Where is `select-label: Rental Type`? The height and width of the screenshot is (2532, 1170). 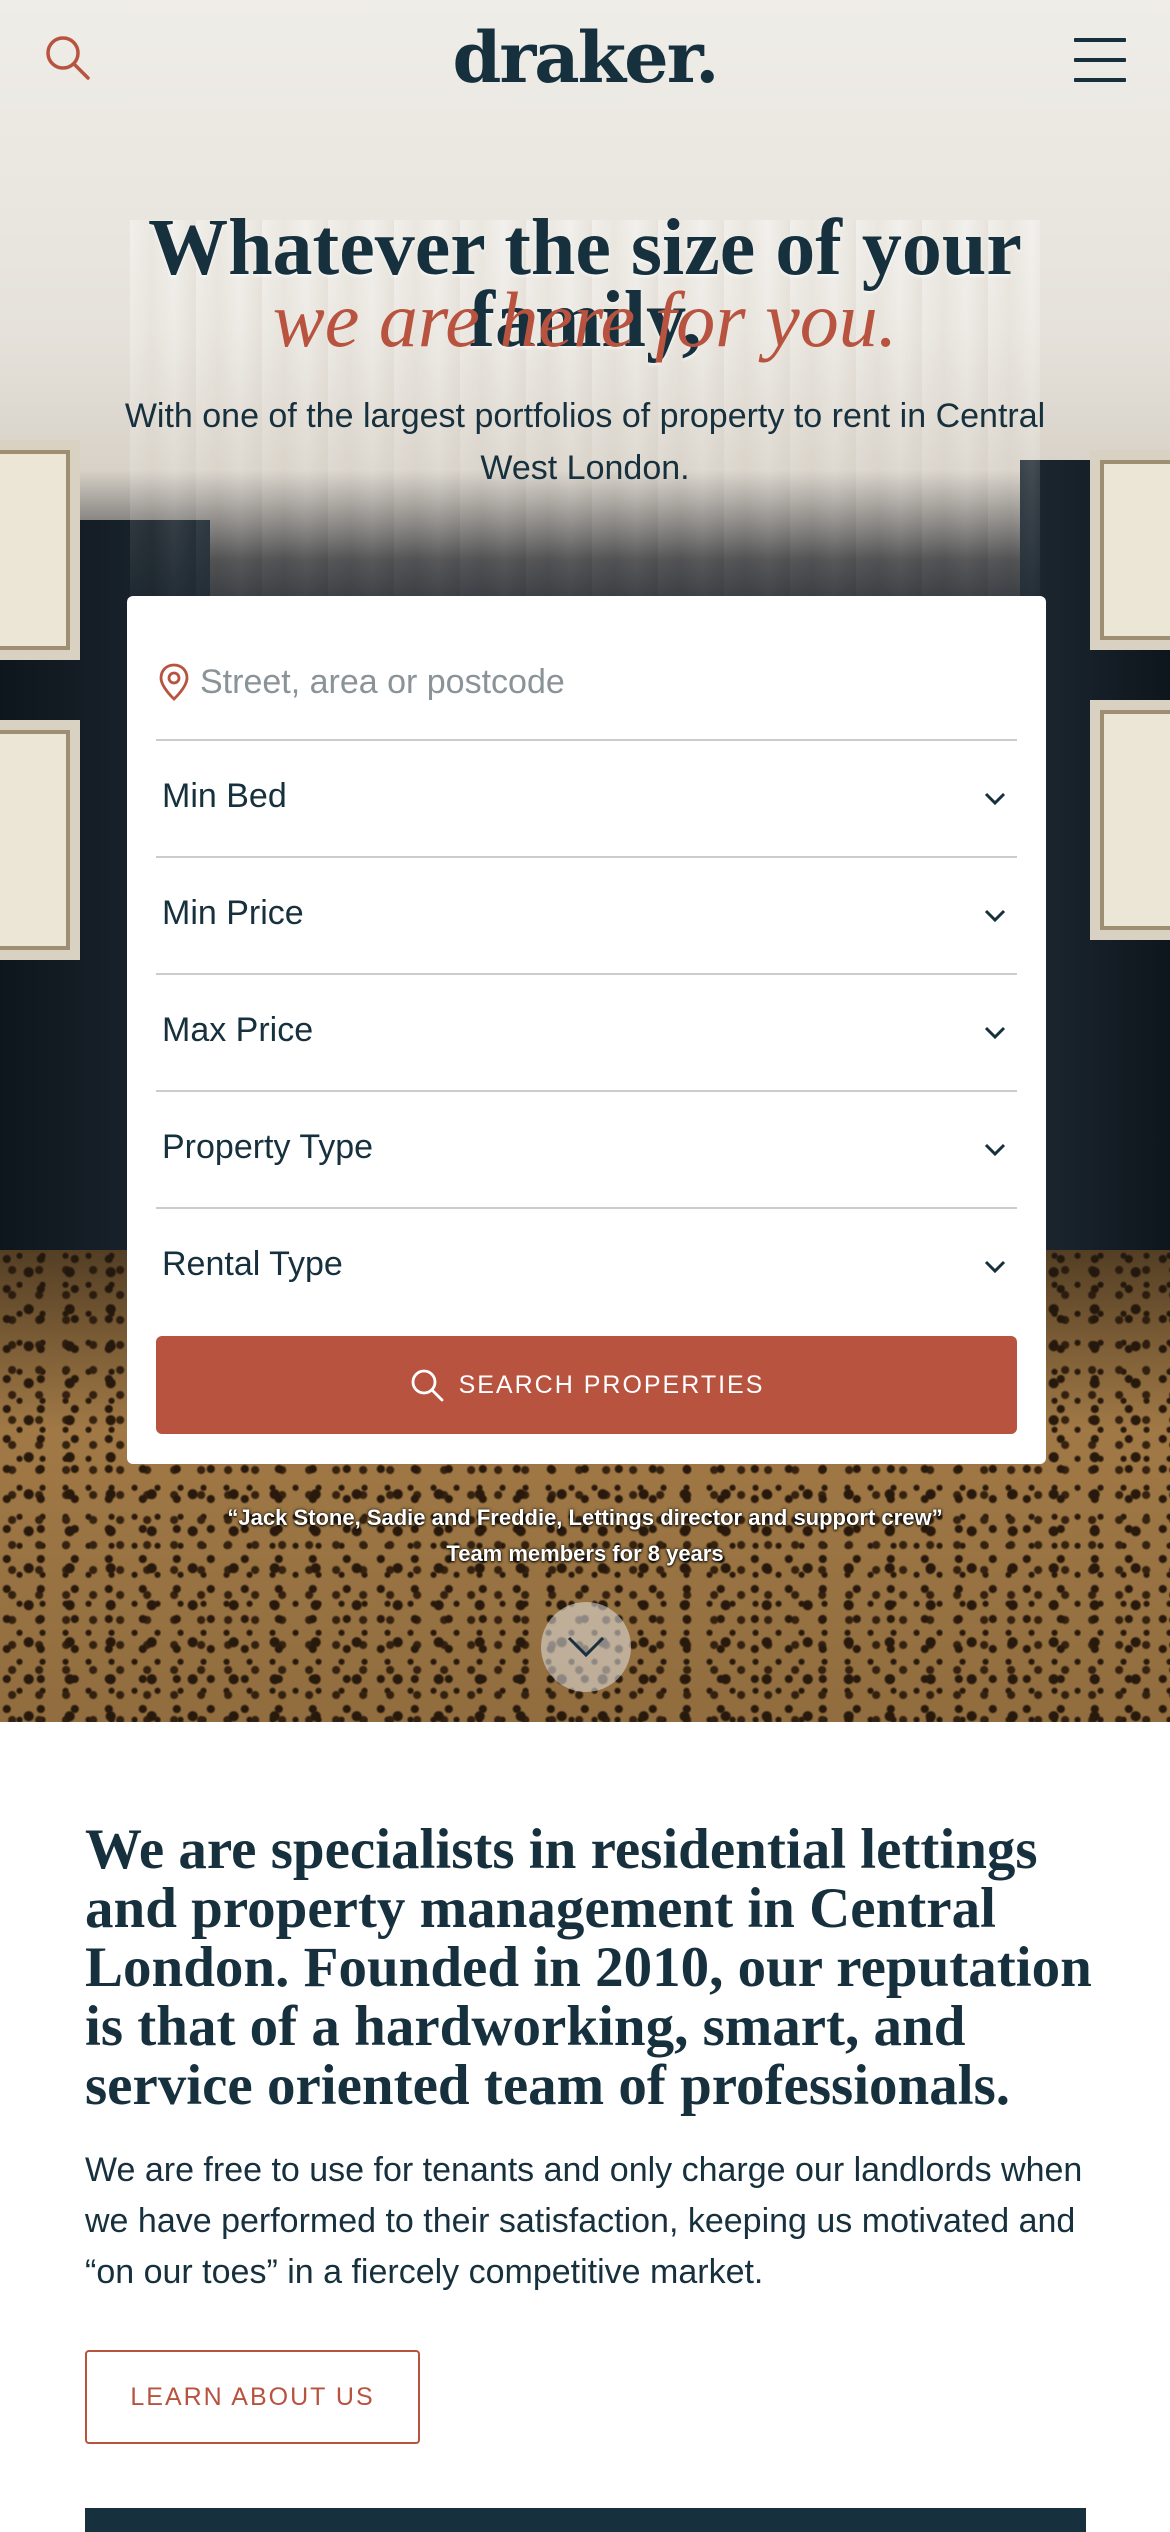 select-label: Rental Type is located at coordinates (252, 1264).